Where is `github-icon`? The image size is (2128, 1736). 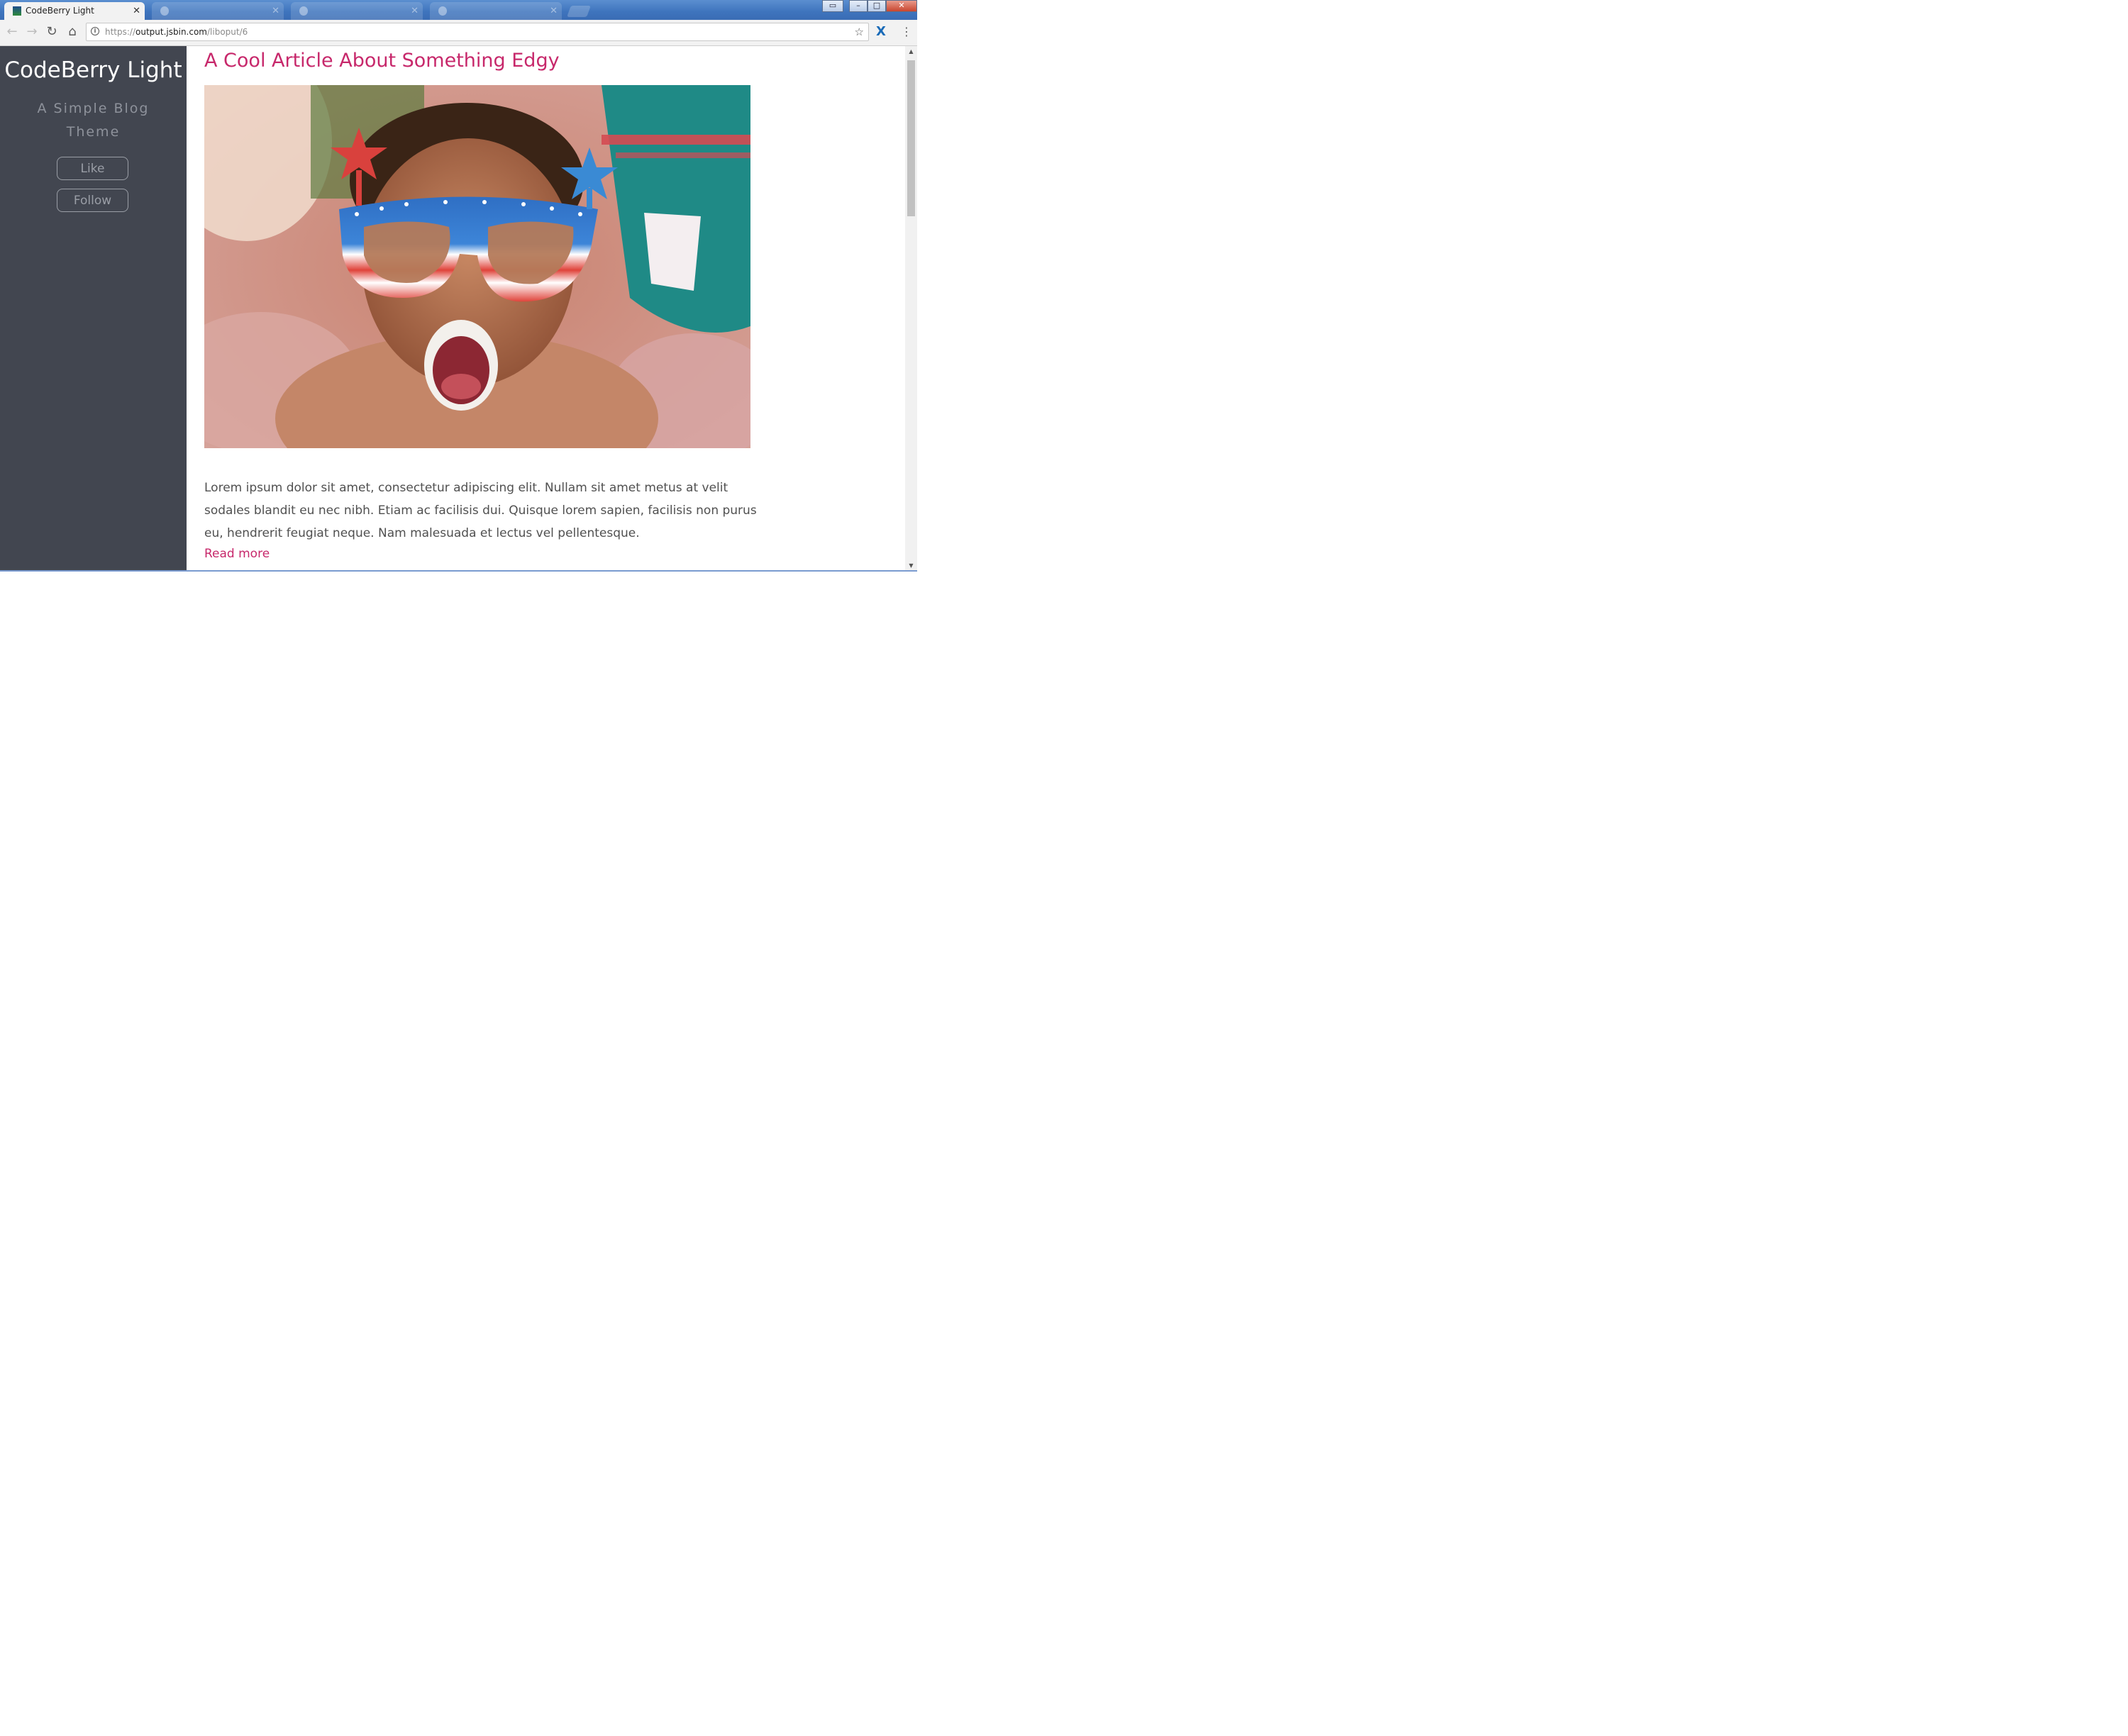 github-icon is located at coordinates (303, 11).